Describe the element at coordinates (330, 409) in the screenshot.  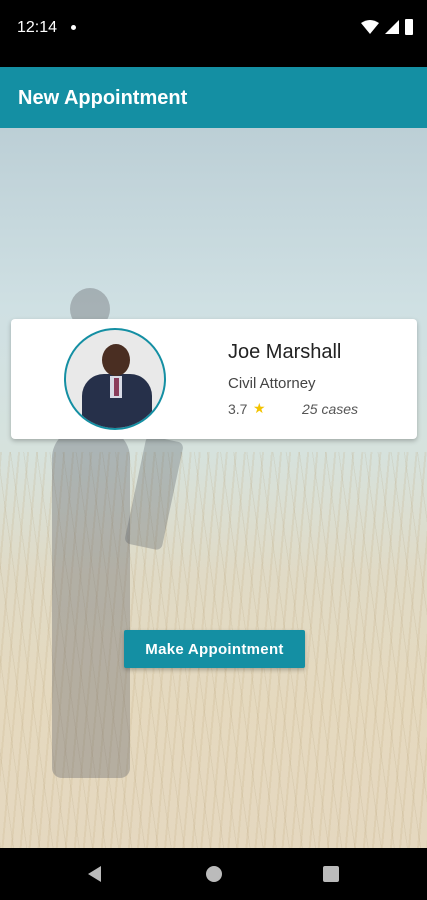
I see `lawyer-cases: 25 cases` at that location.